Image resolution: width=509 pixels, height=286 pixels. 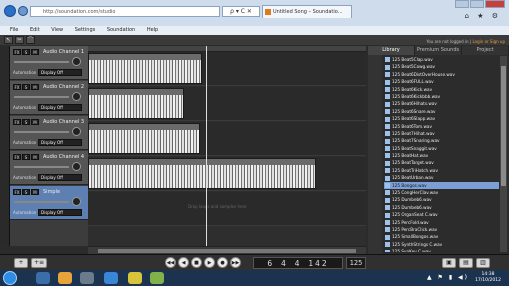 I want to click on library-file-item: 125 CongHerClav.wav, so click(x=441, y=193).